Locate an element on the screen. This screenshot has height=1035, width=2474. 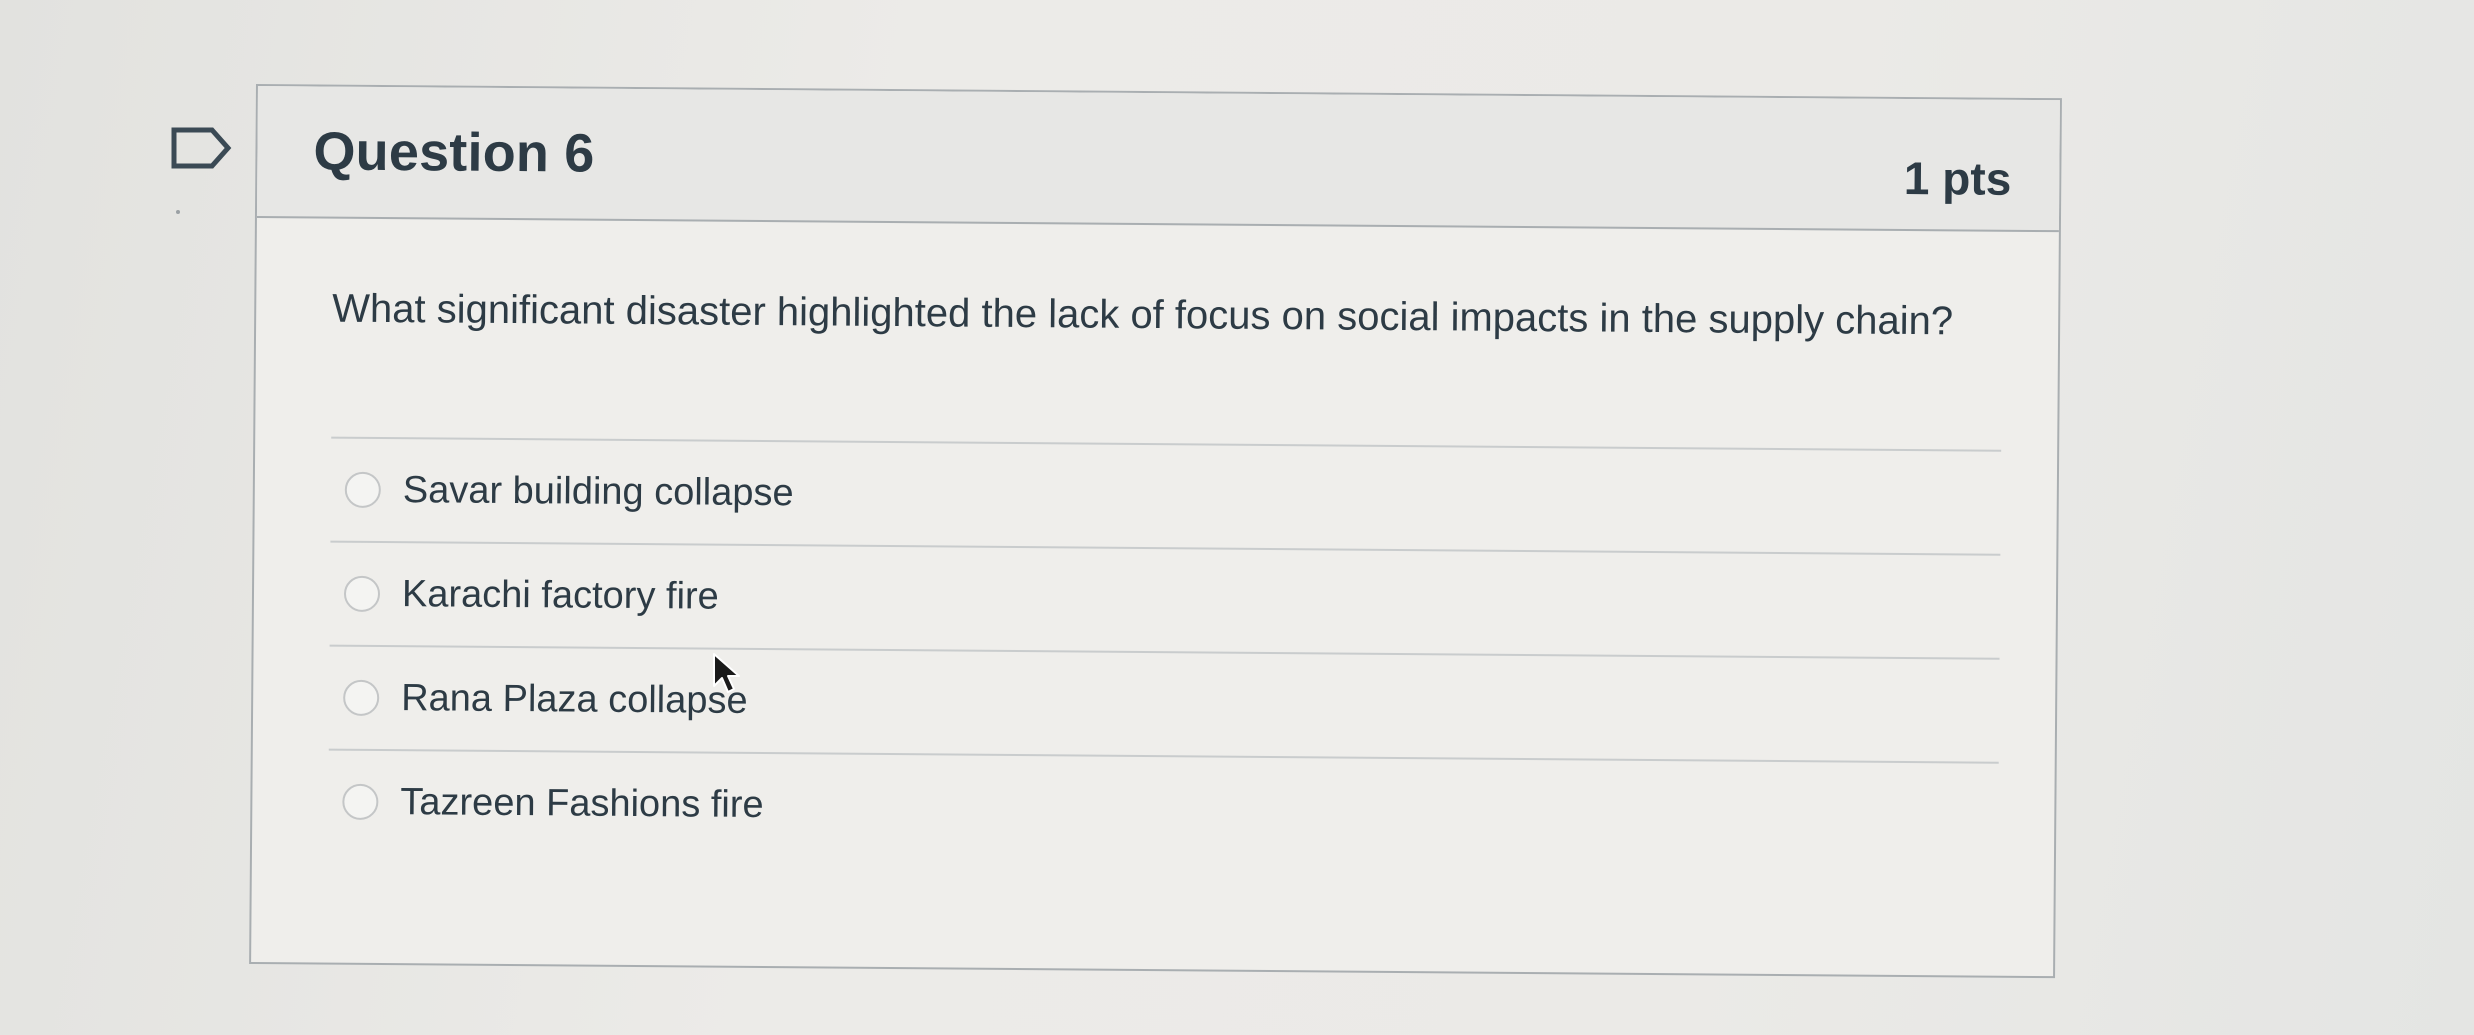
flag-question-icon is located at coordinates (202, 148).